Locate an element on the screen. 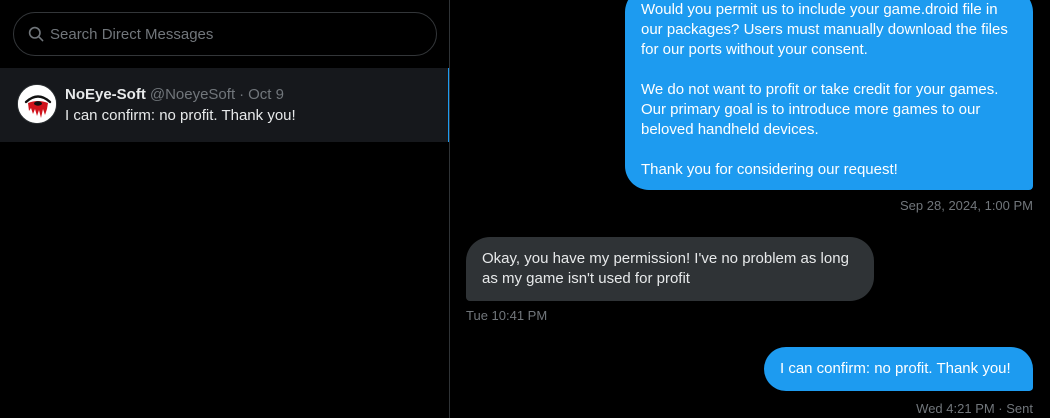 This screenshot has width=1050, height=418. message-text: I can confirm: no profit. Thank you! is located at coordinates (895, 368).